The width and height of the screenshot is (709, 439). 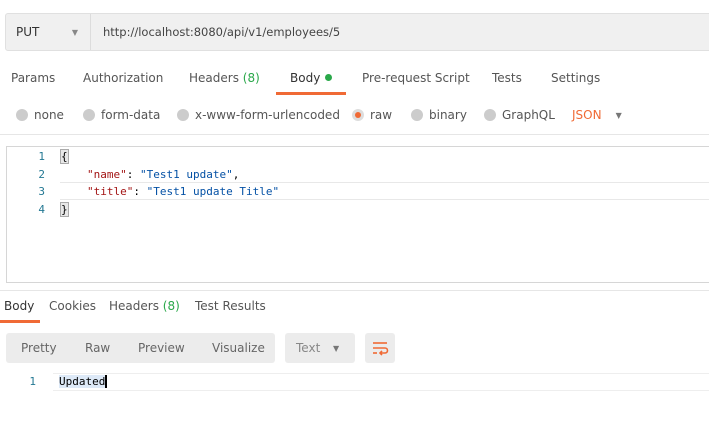 I want to click on json-value: "Test1 update Title", so click(x=213, y=191).